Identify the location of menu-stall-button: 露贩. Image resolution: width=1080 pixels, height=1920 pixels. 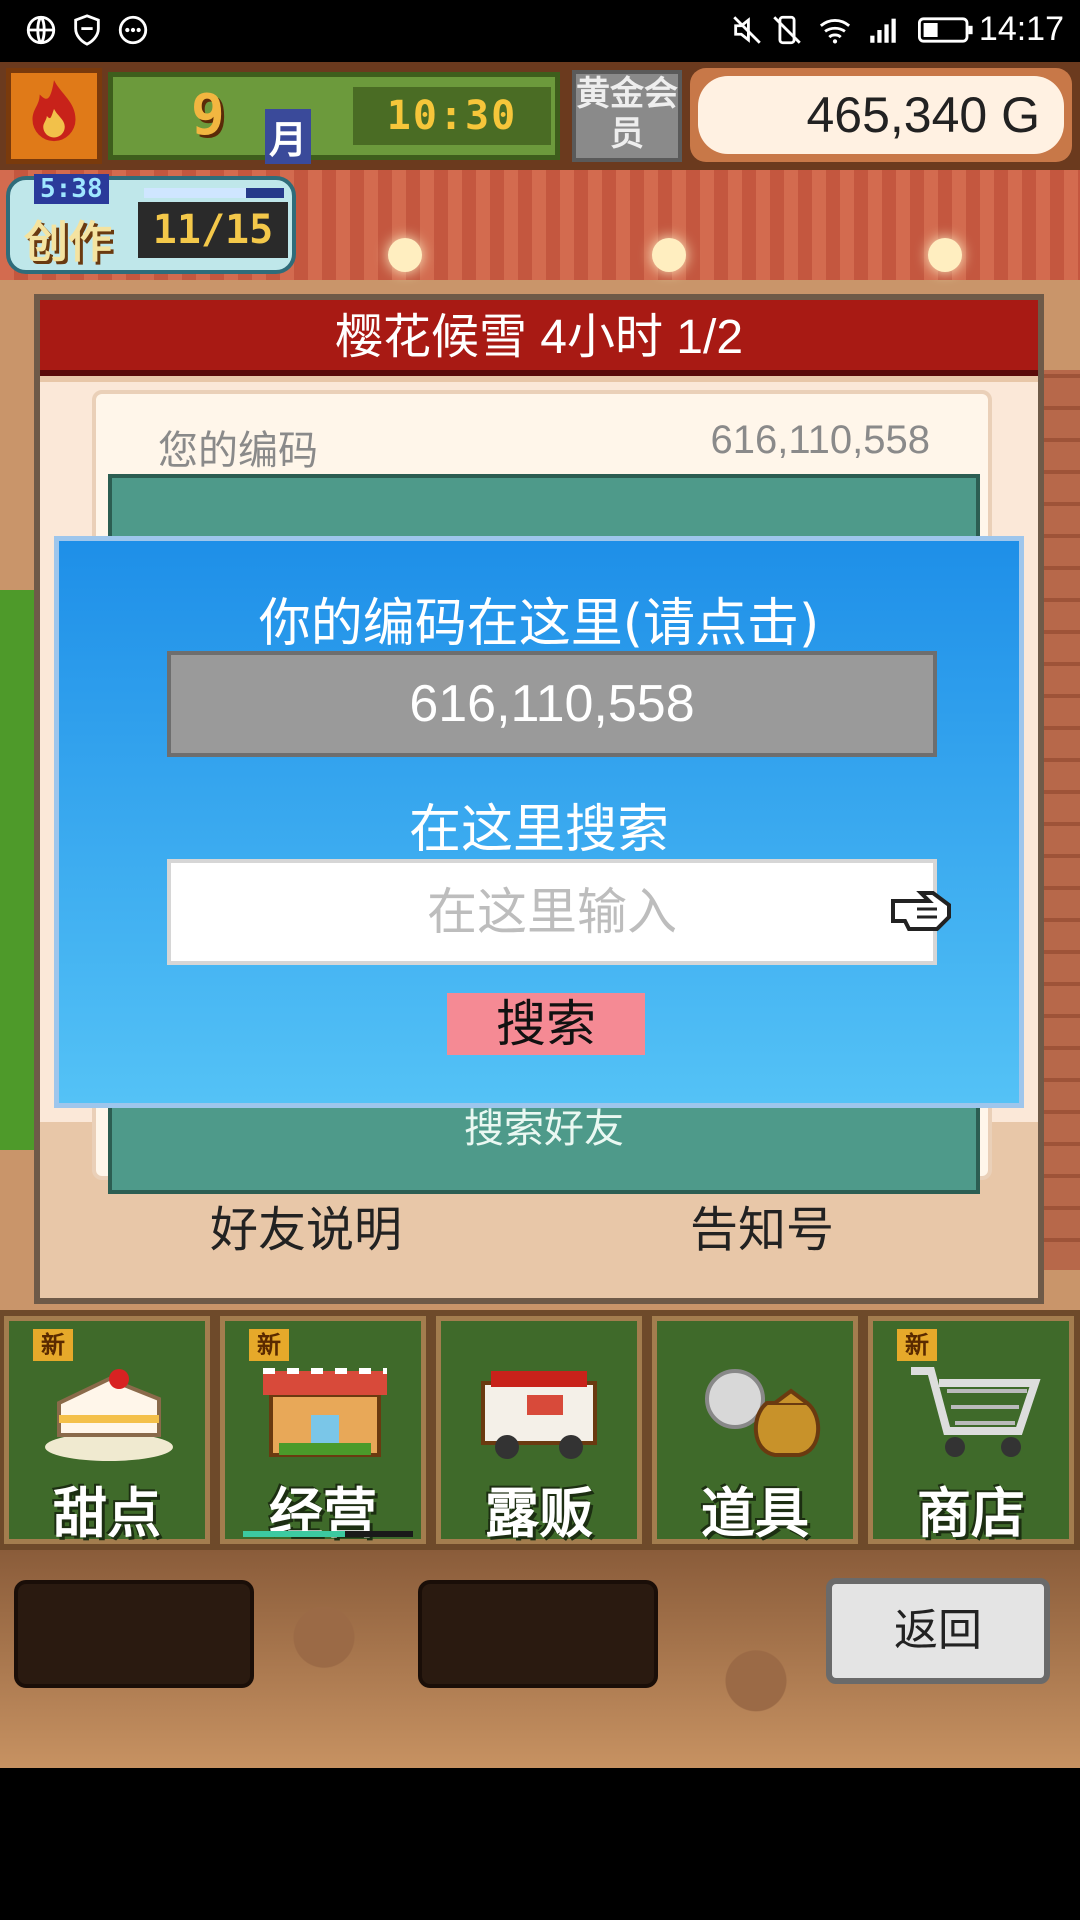
(539, 1430).